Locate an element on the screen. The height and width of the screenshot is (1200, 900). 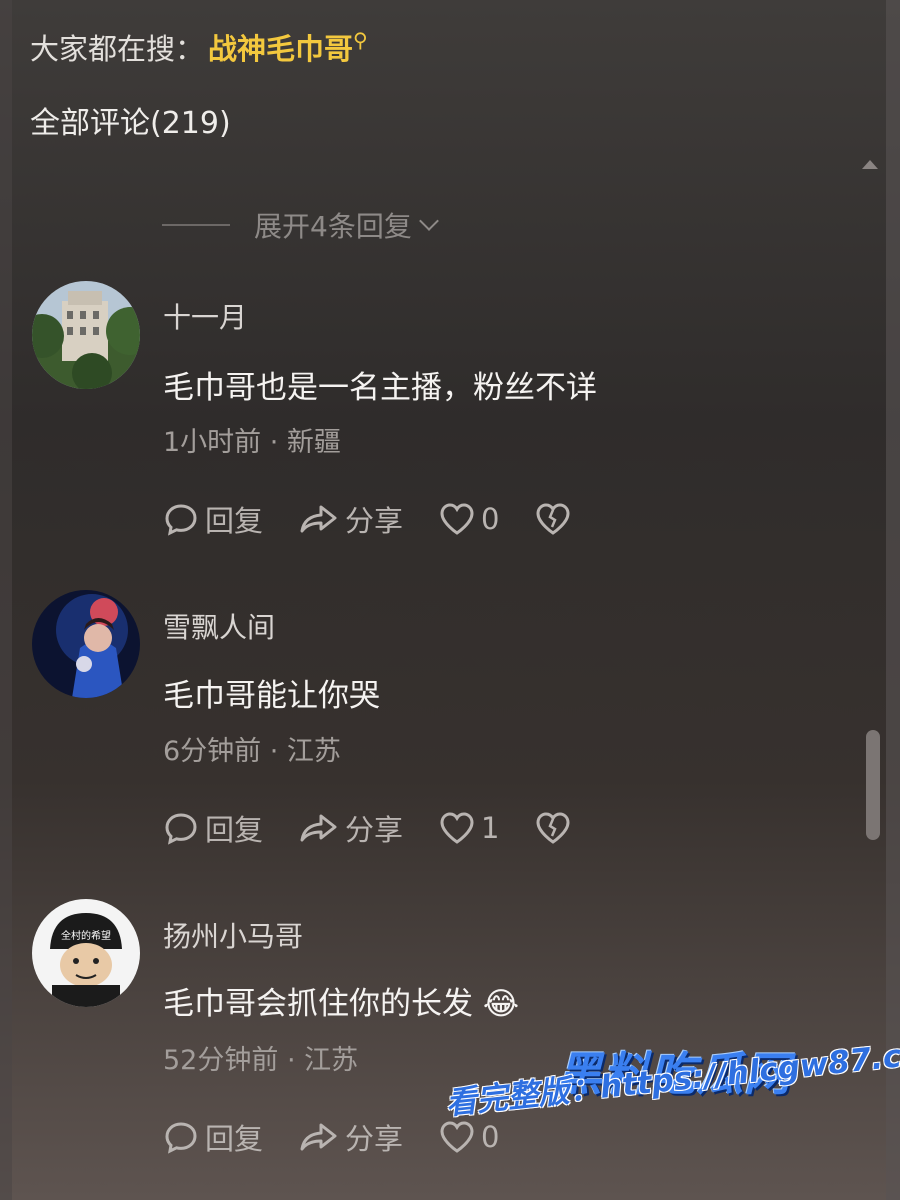
username: 十一月 is located at coordinates (205, 316).